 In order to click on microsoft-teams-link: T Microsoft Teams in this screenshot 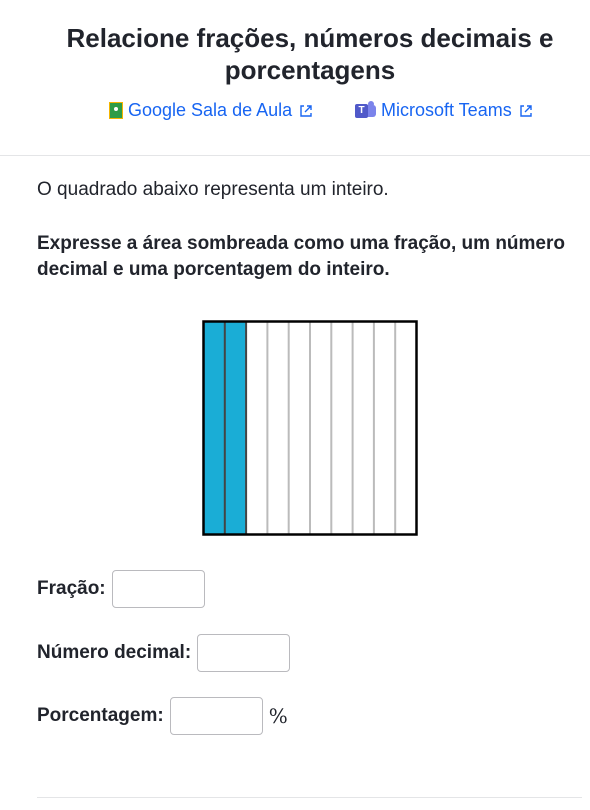, I will do `click(444, 110)`.